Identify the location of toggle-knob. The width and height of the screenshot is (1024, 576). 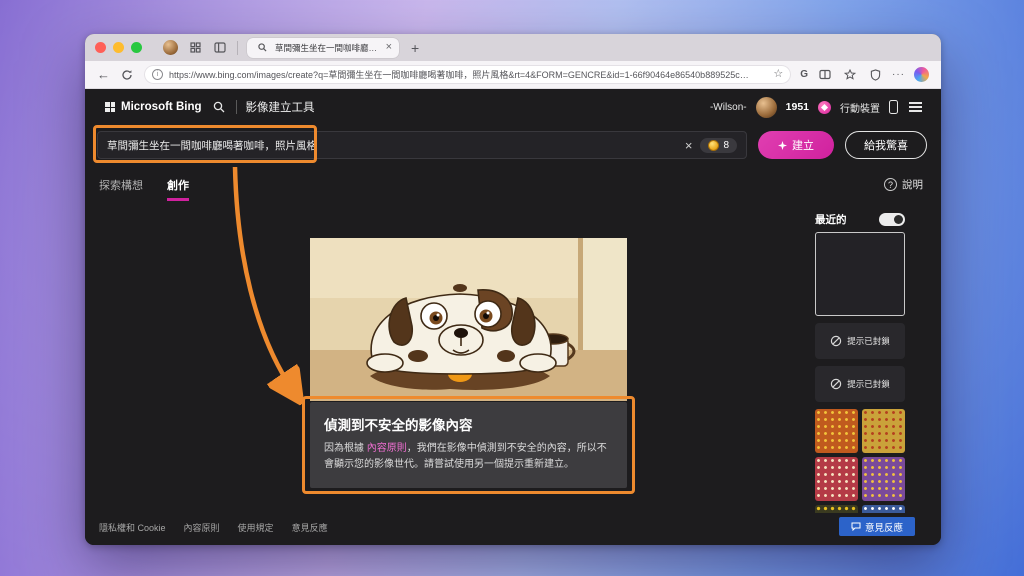
(898, 219).